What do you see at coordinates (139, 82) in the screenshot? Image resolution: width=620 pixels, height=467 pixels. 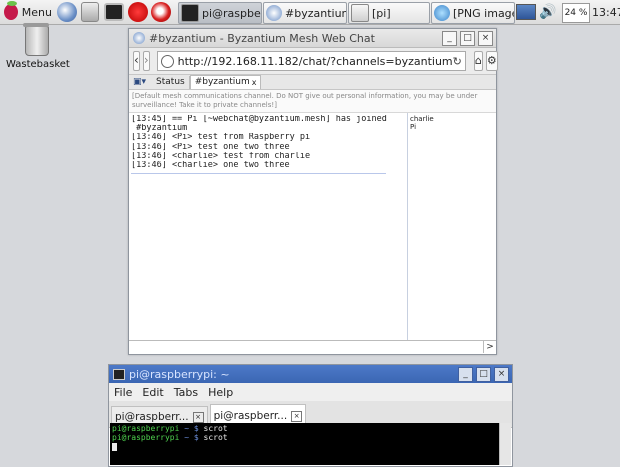 I see `options-dropdown-icon: ▣▾` at bounding box center [139, 82].